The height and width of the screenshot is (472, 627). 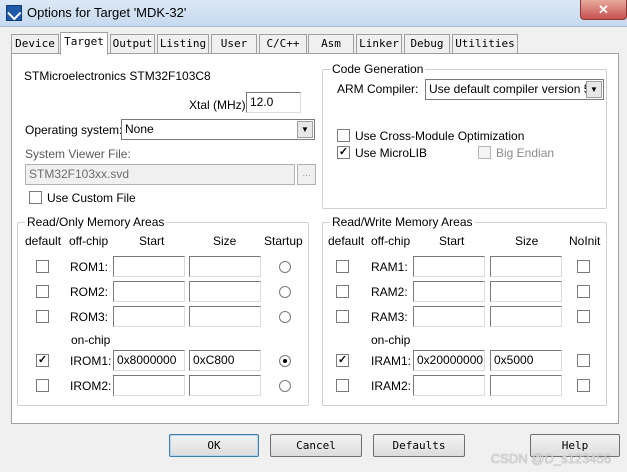 What do you see at coordinates (526, 385) in the screenshot?
I see `iram2-size-input` at bounding box center [526, 385].